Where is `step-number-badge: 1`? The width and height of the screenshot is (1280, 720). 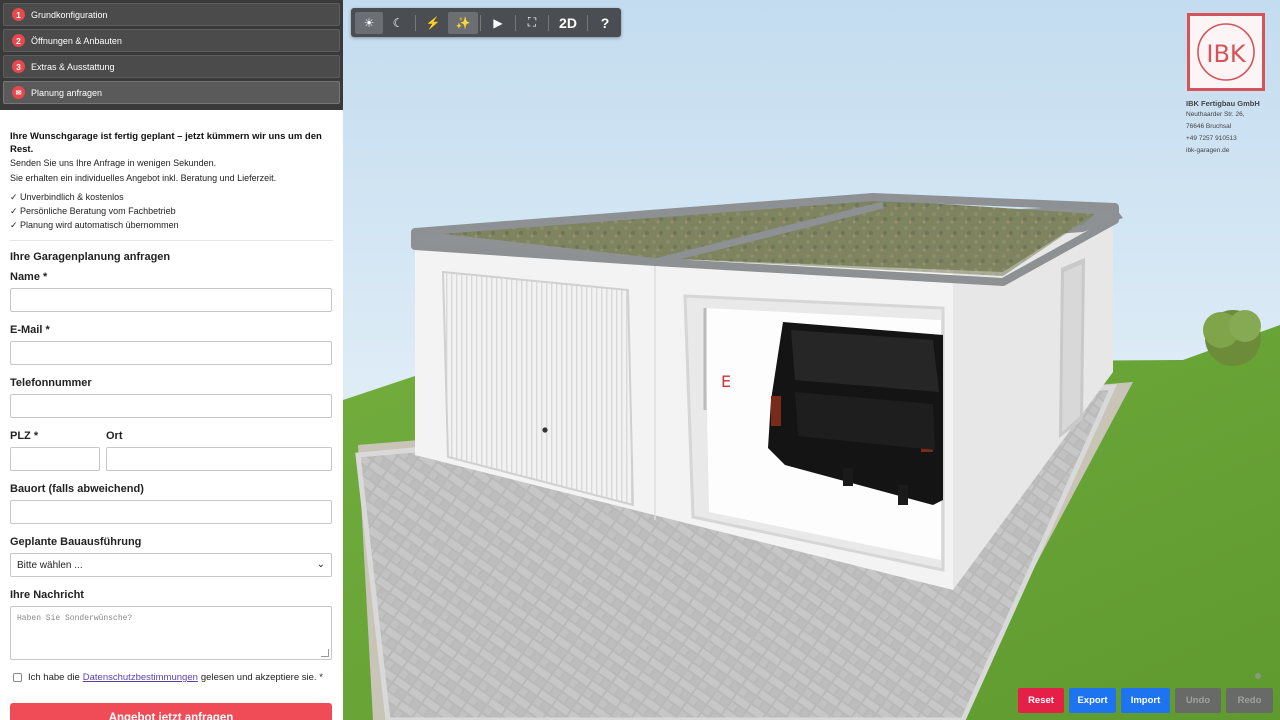 step-number-badge: 1 is located at coordinates (18, 14).